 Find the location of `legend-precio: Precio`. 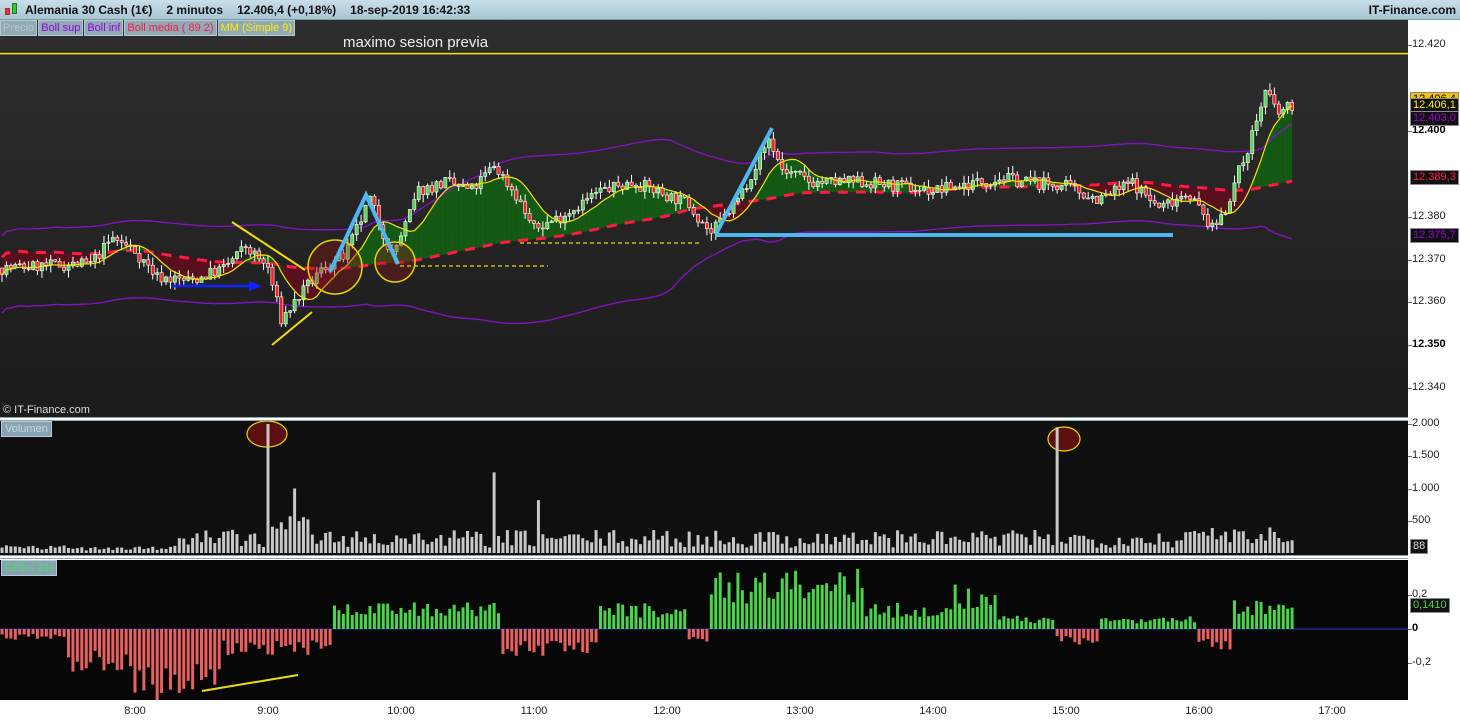

legend-precio: Precio is located at coordinates (19, 28).